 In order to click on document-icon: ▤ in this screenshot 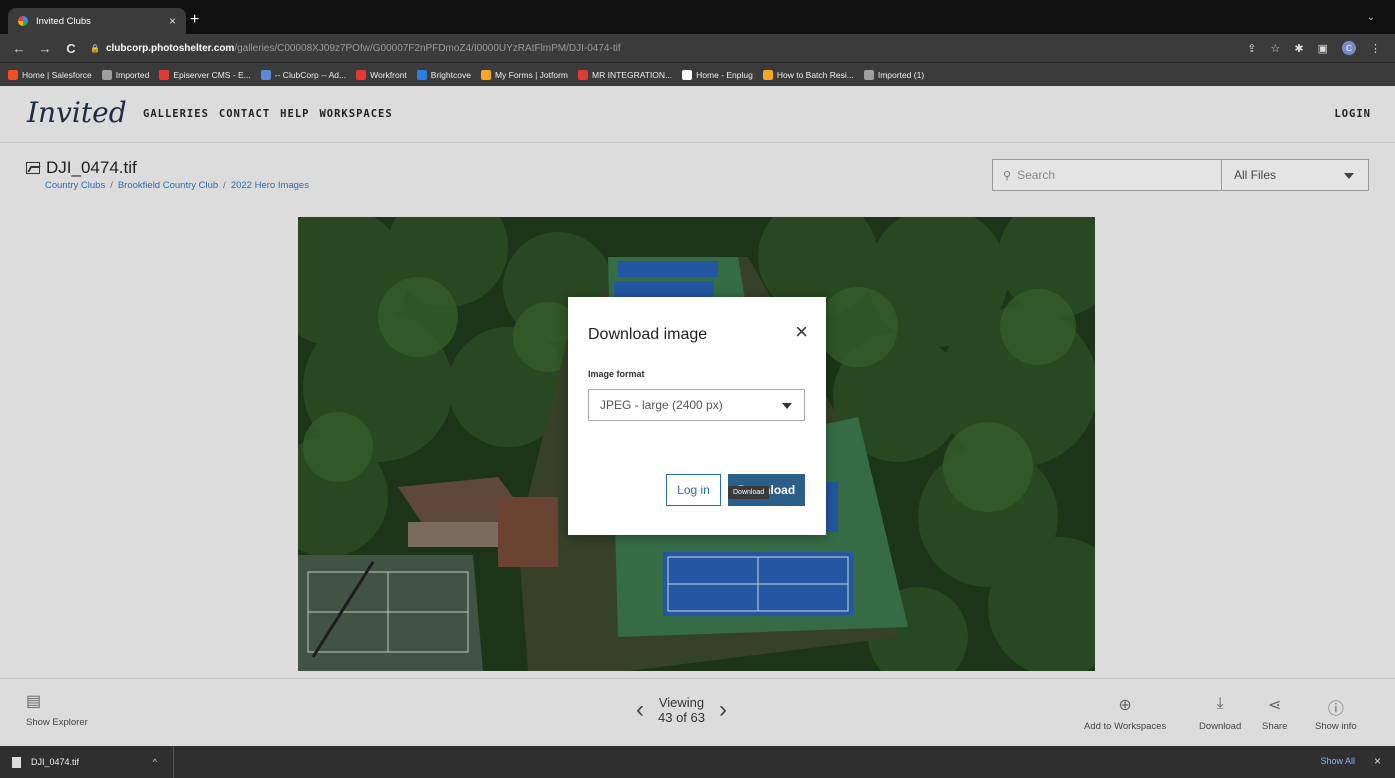, I will do `click(34, 701)`.